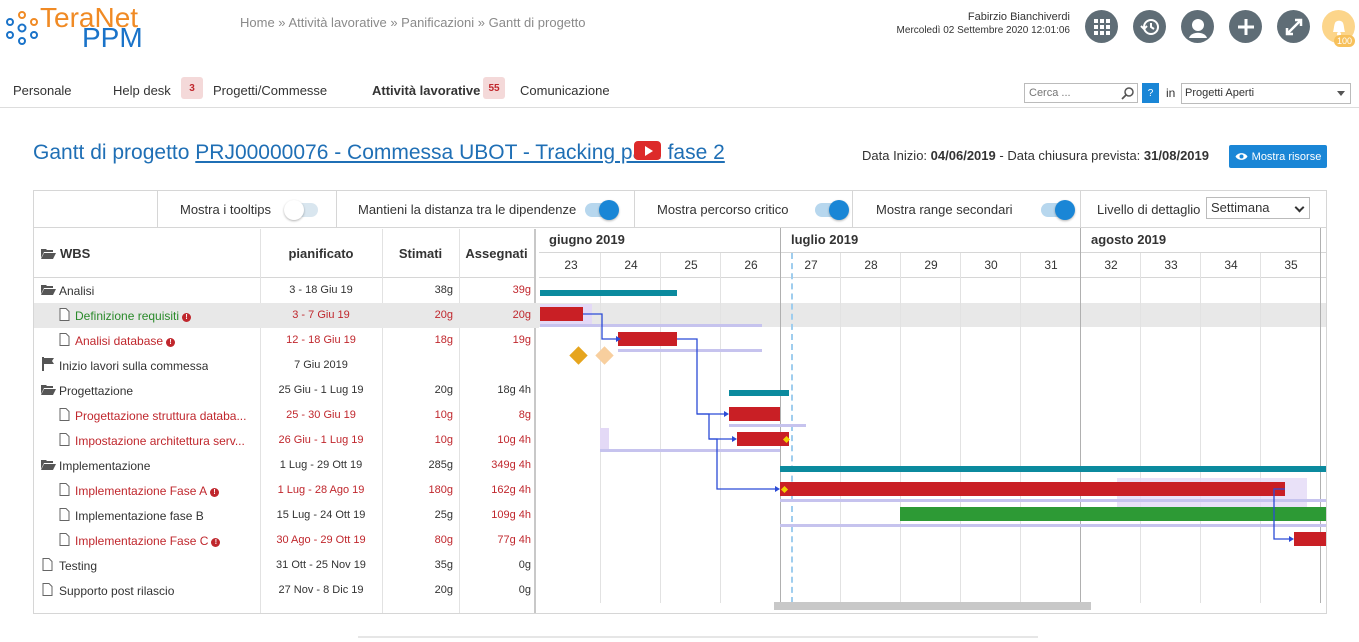 The image size is (1359, 642). I want to click on nav-projects: Progetti/Commesse, so click(270, 90).